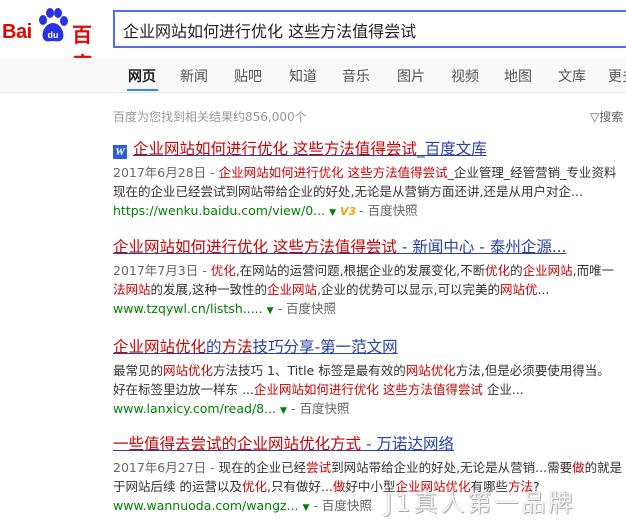 Image resolution: width=626 pixels, height=525 pixels. I want to click on text-segment: 最常见的, so click(138, 370).